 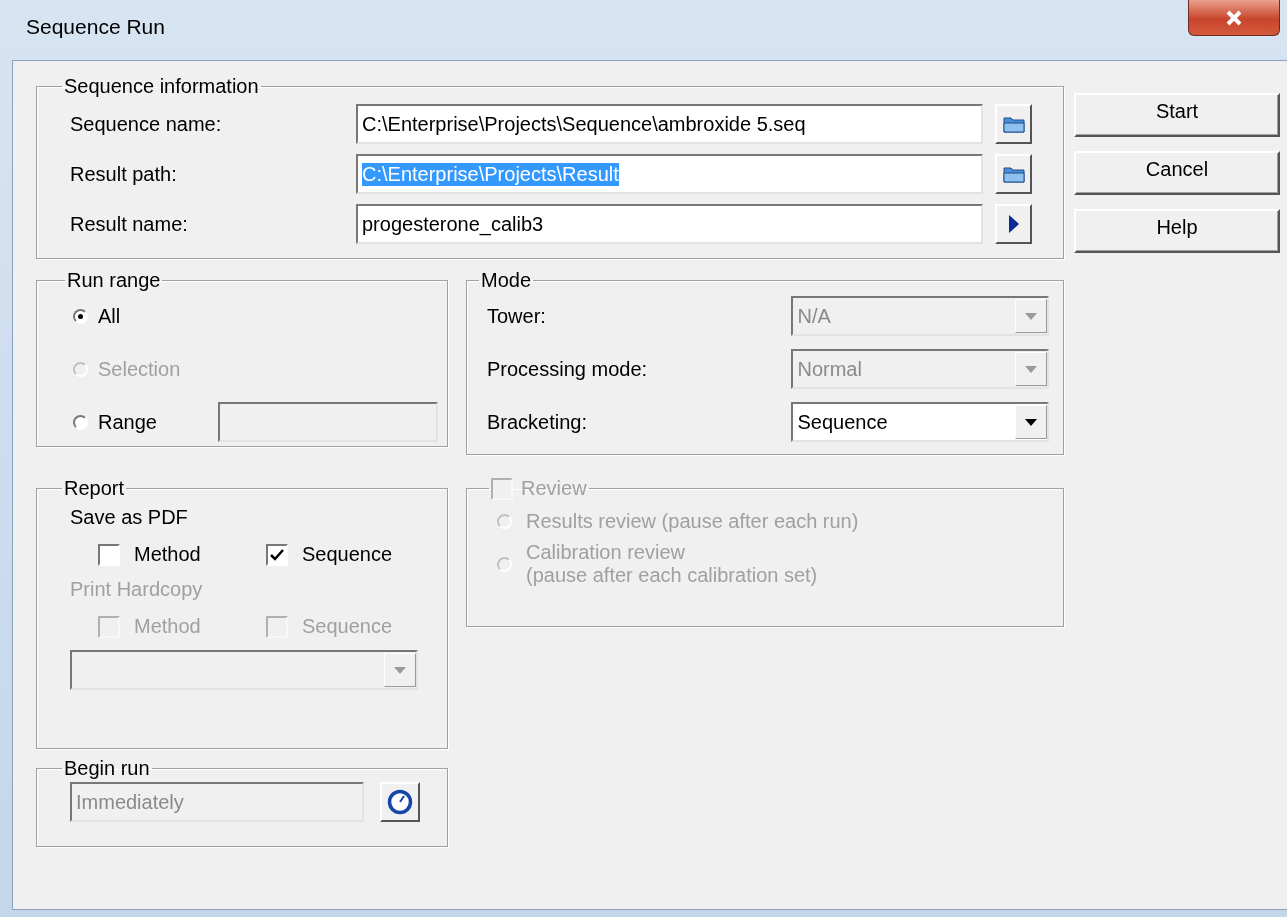 What do you see at coordinates (554, 488) in the screenshot?
I see `group-title: Review` at bounding box center [554, 488].